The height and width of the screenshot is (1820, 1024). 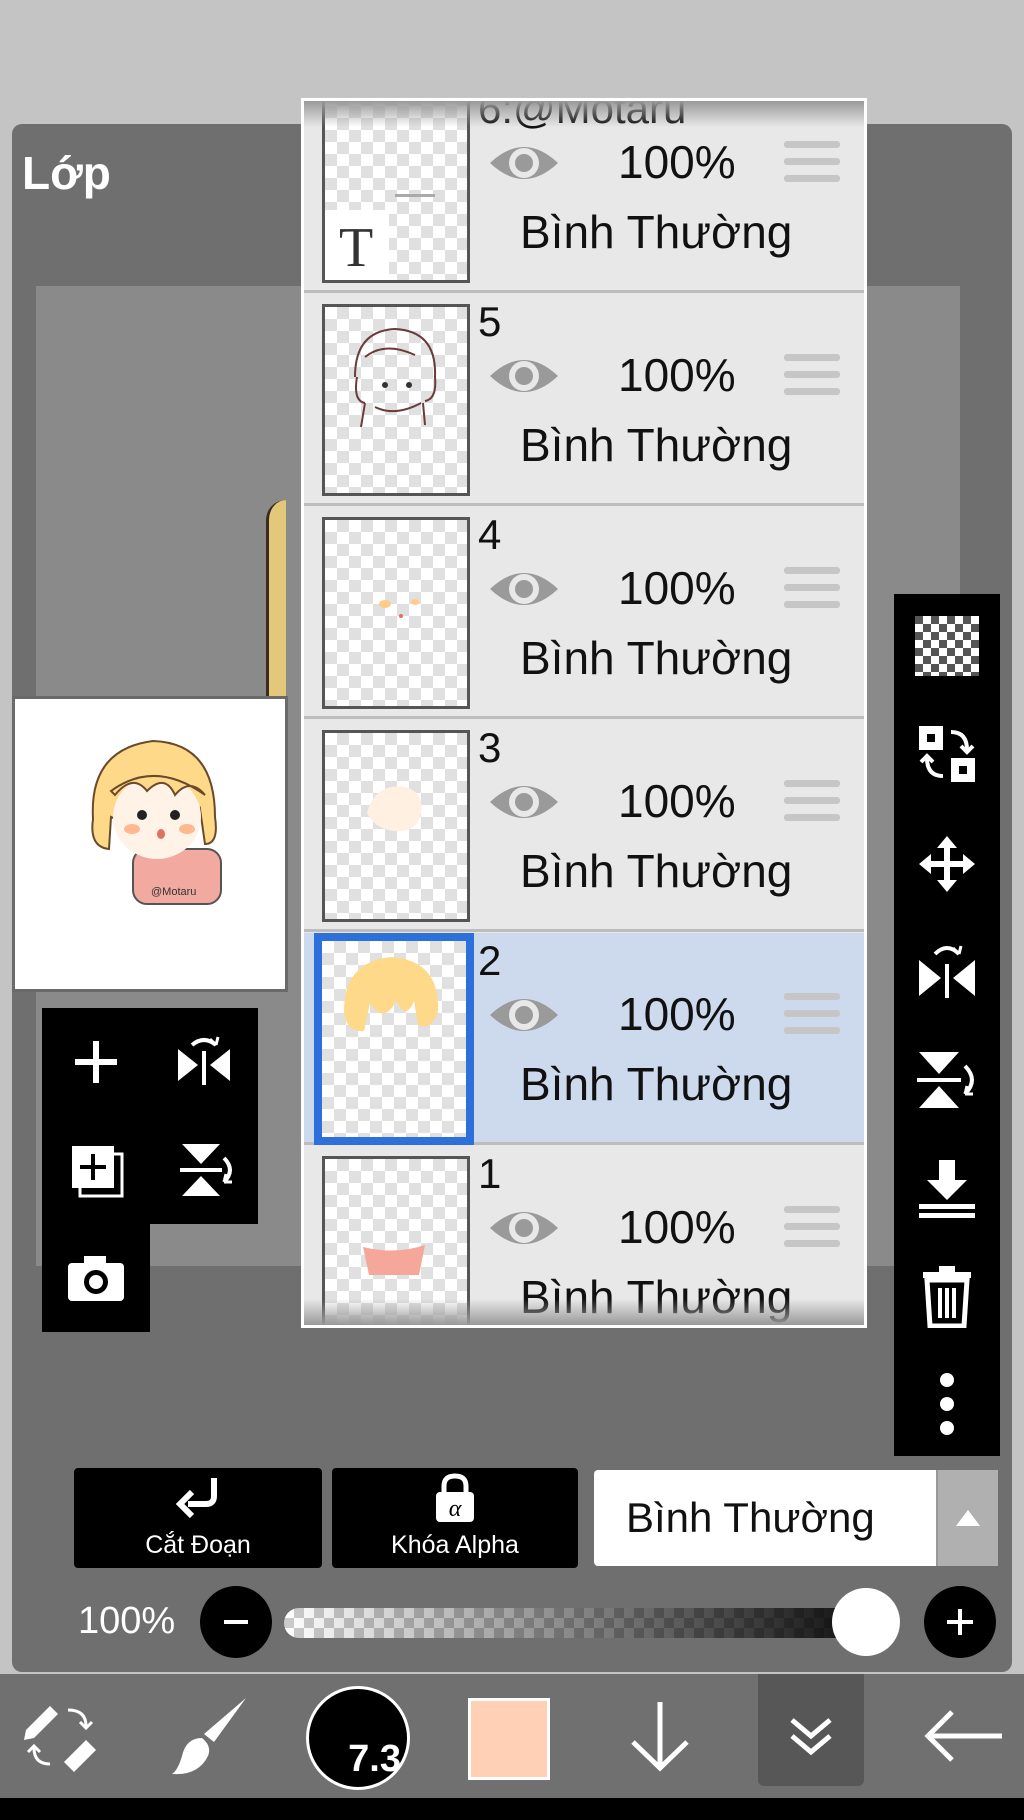 I want to click on more-options-button, so click(x=947, y=1404).